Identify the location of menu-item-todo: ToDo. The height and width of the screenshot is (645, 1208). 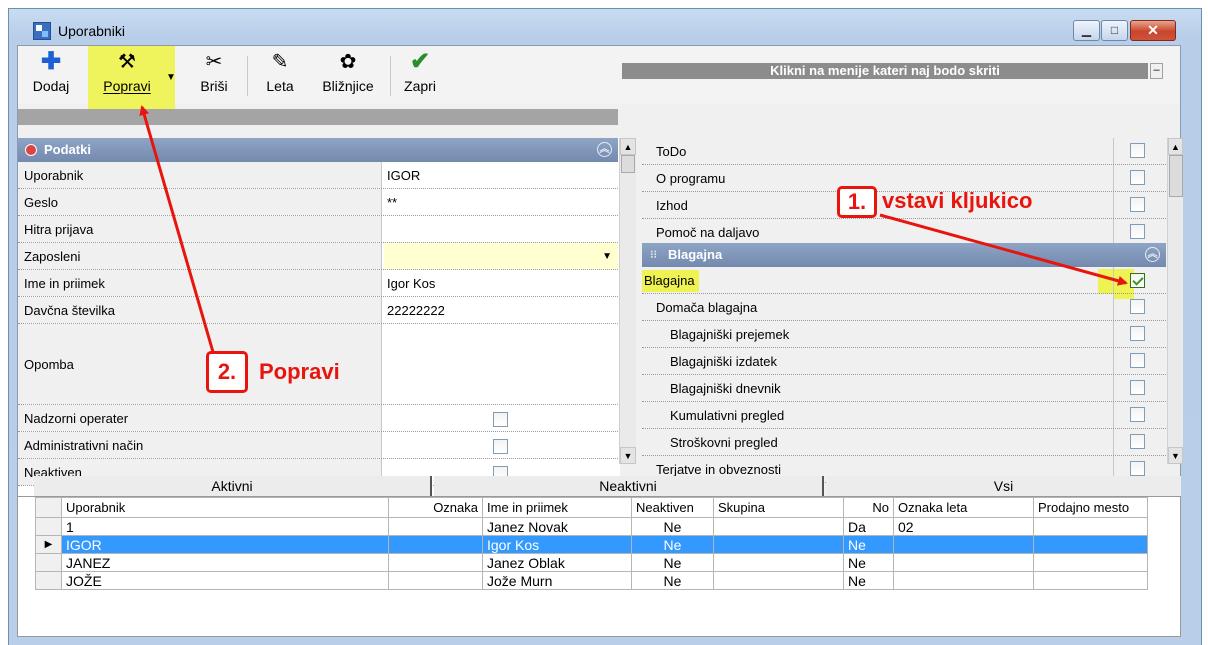
(904, 151).